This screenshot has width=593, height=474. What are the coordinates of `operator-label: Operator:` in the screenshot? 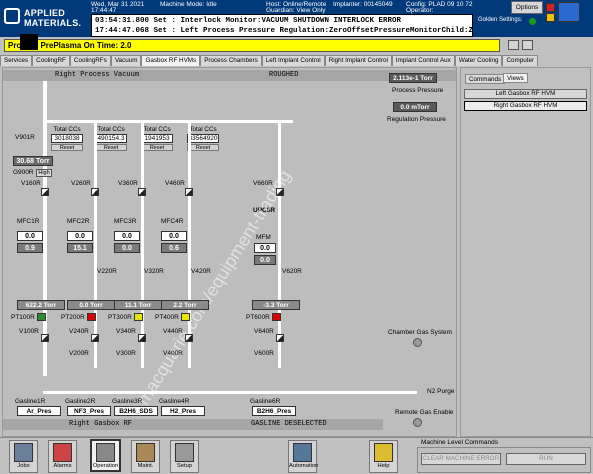 It's located at (420, 10).